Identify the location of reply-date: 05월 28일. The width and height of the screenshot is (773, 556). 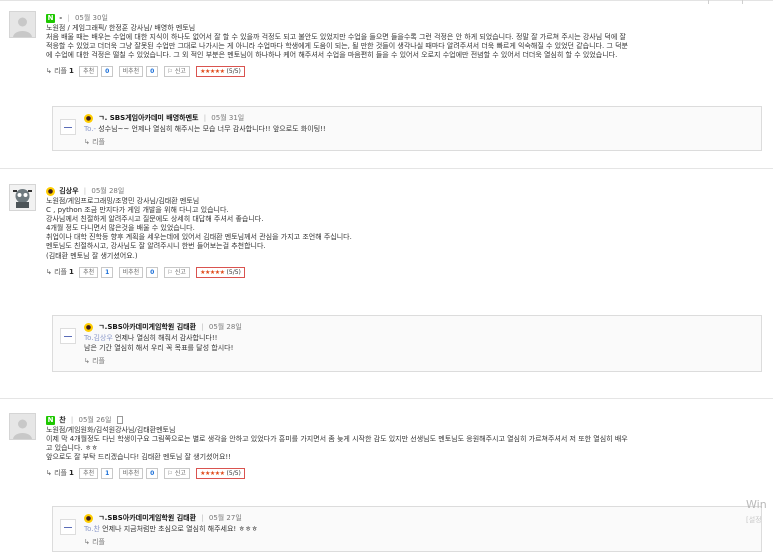
(225, 327).